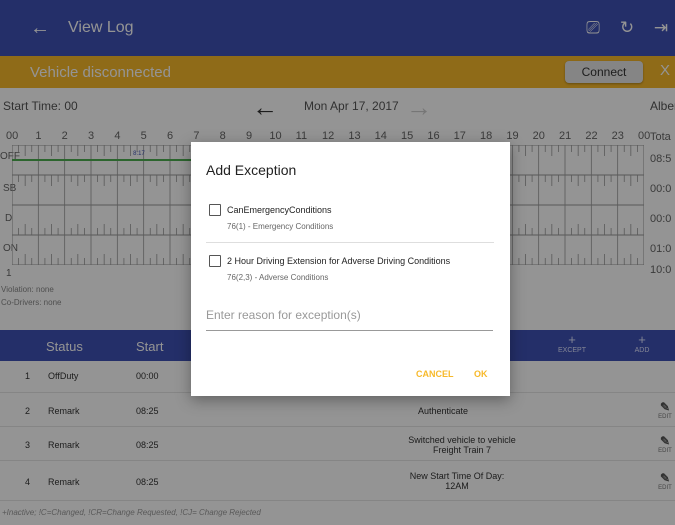  Describe the element at coordinates (350, 242) in the screenshot. I see `divider` at that location.